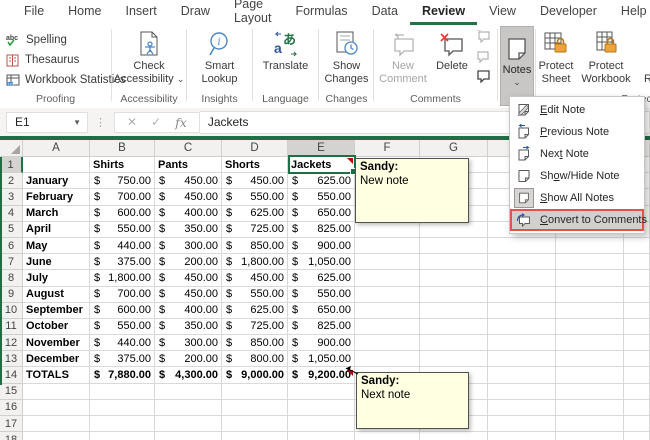 The width and height of the screenshot is (650, 440). Describe the element at coordinates (253, 12) in the screenshot. I see `tab-page-layout: Page Layout` at that location.